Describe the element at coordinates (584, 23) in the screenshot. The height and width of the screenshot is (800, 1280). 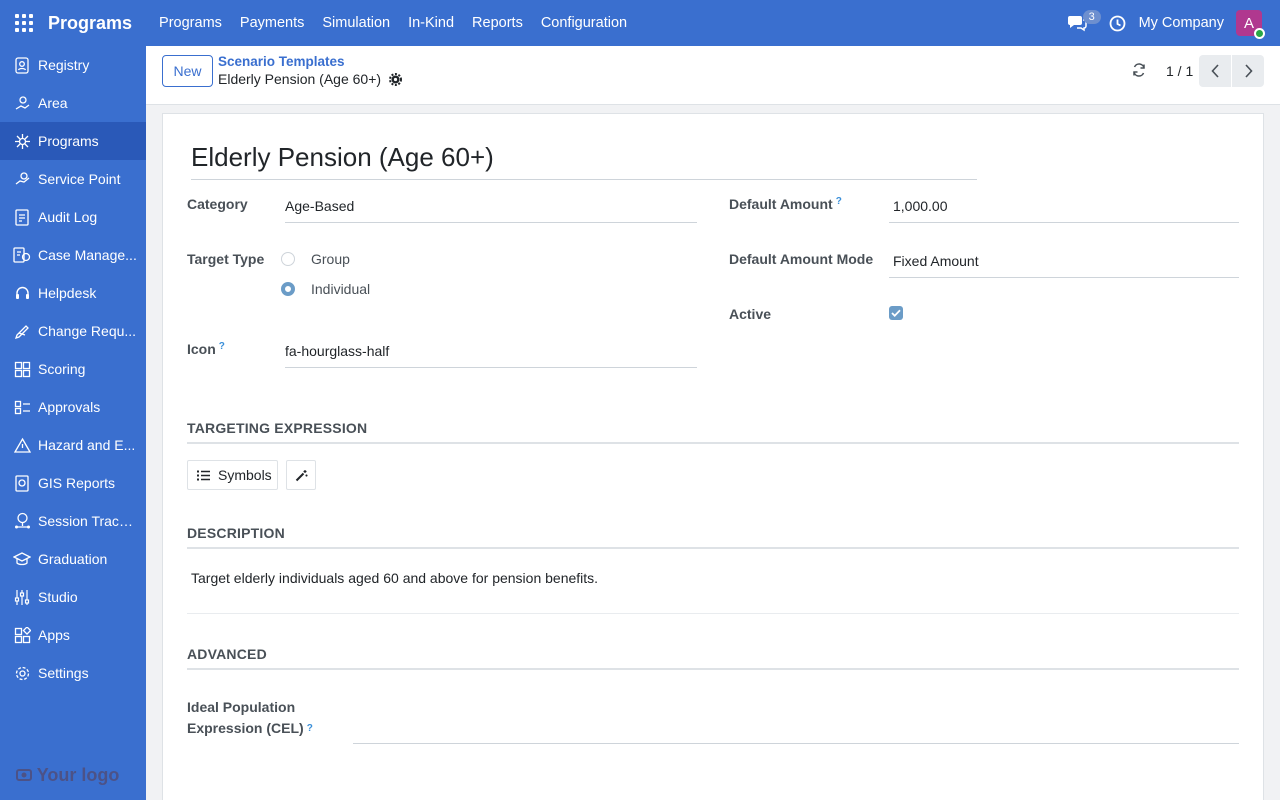
I see `menu-configuration: Configuration` at that location.